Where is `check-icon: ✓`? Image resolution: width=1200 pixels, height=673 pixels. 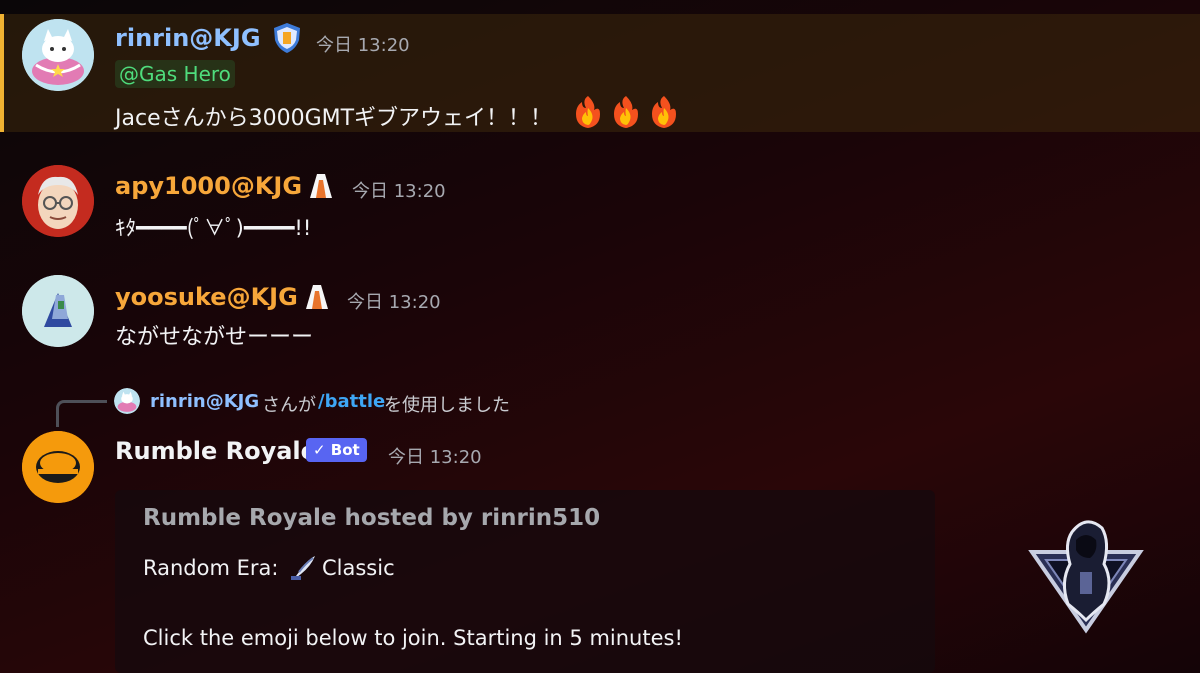 check-icon: ✓ is located at coordinates (322, 450).